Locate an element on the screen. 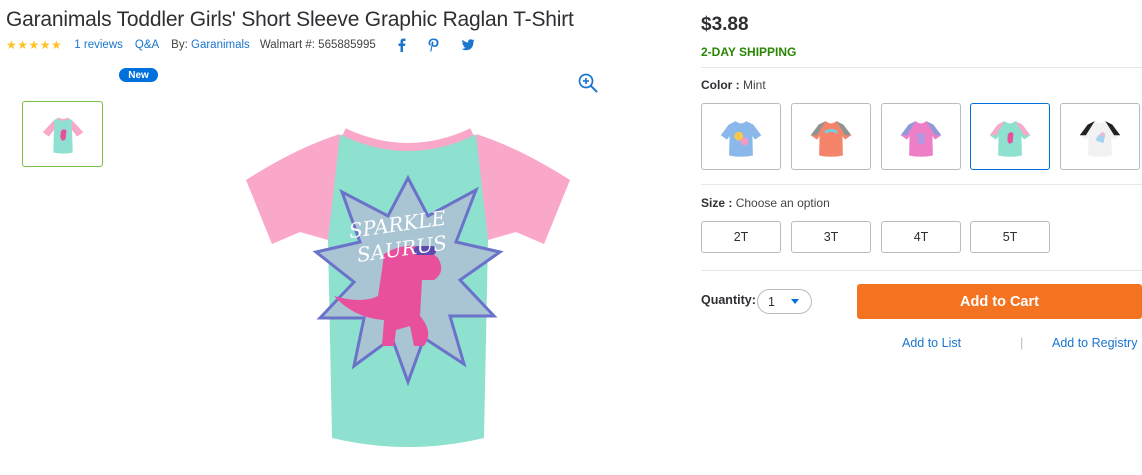 The width and height of the screenshot is (1142, 475). brand-link: Garanimals is located at coordinates (220, 45).